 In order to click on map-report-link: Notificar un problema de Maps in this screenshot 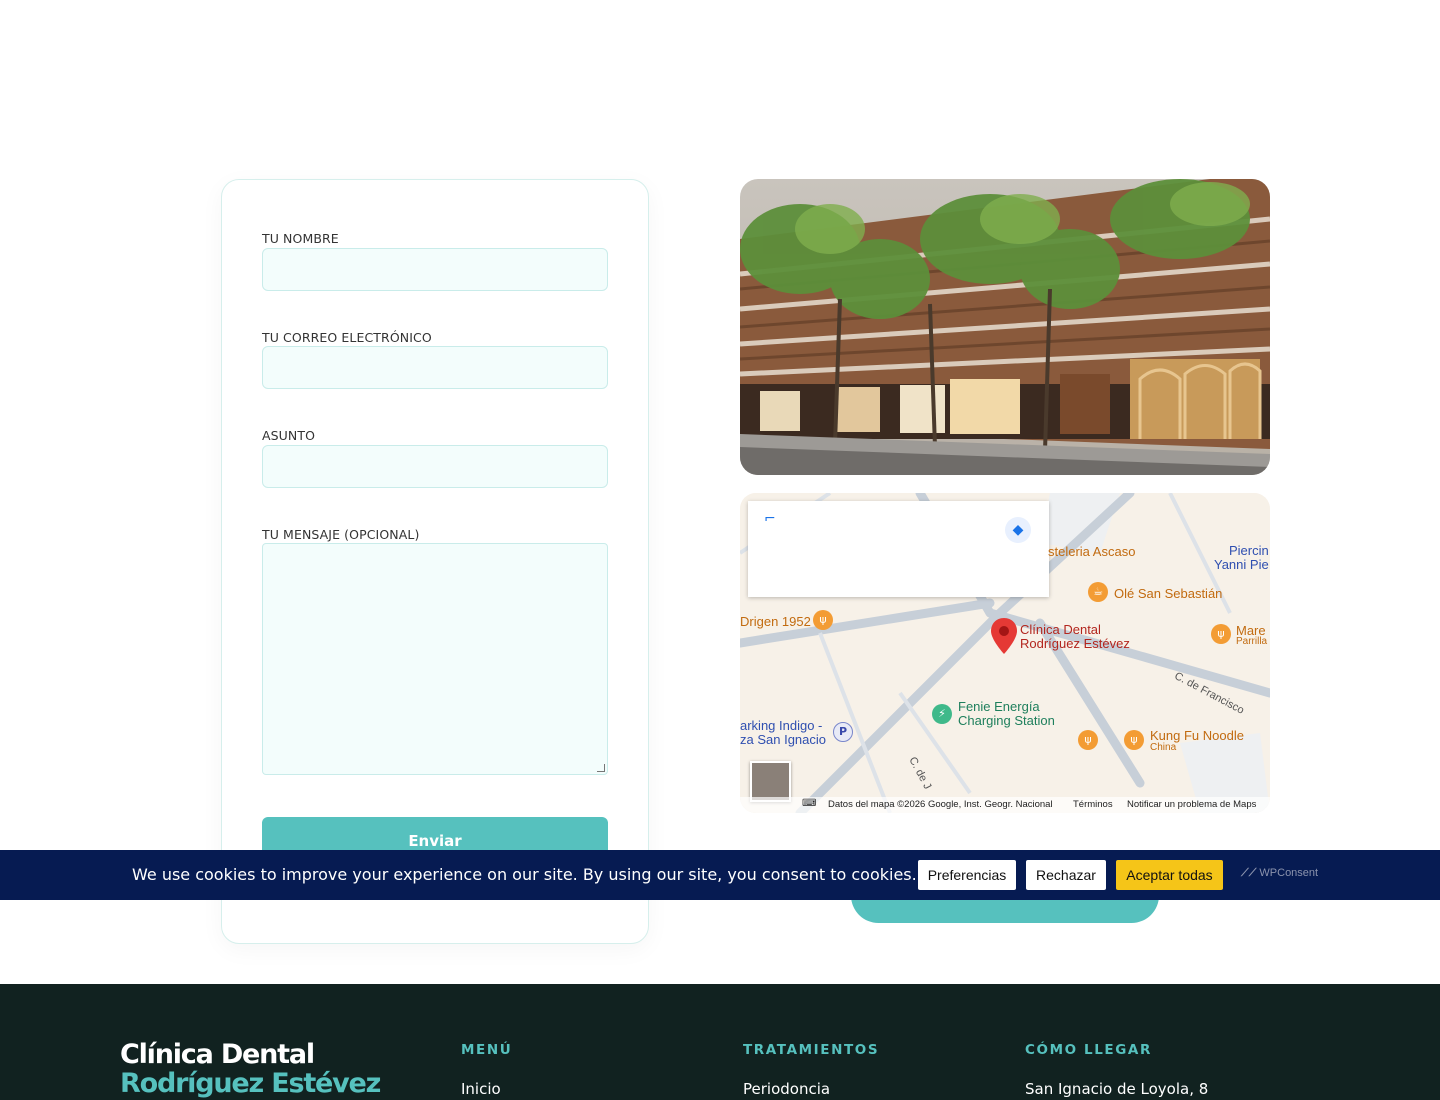, I will do `click(1191, 804)`.